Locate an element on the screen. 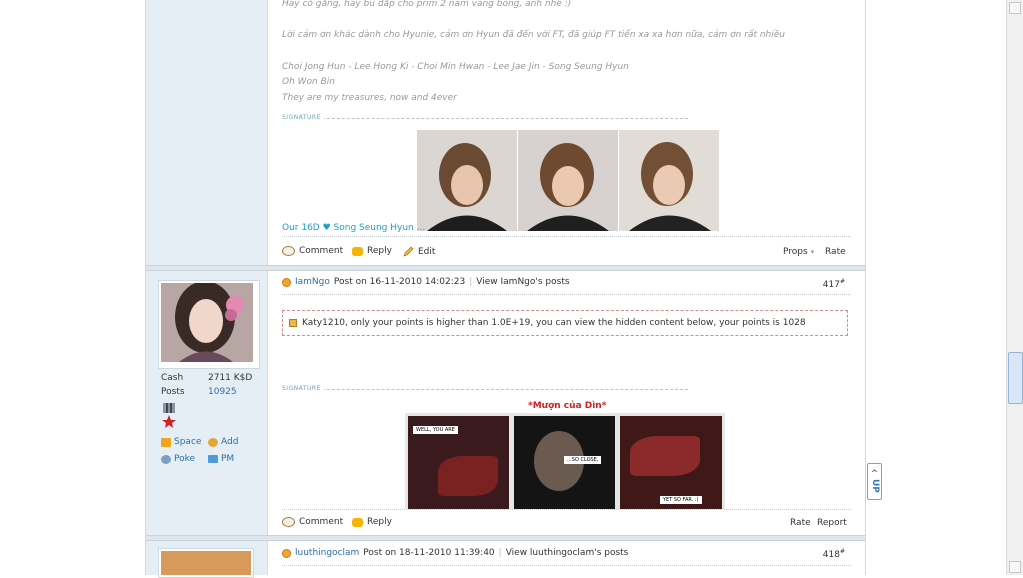 This screenshot has height=578, width=1023. post-2-sidebar: Cash 2711 K$D Posts 10925 Space Add Poke is located at coordinates (207, 403).